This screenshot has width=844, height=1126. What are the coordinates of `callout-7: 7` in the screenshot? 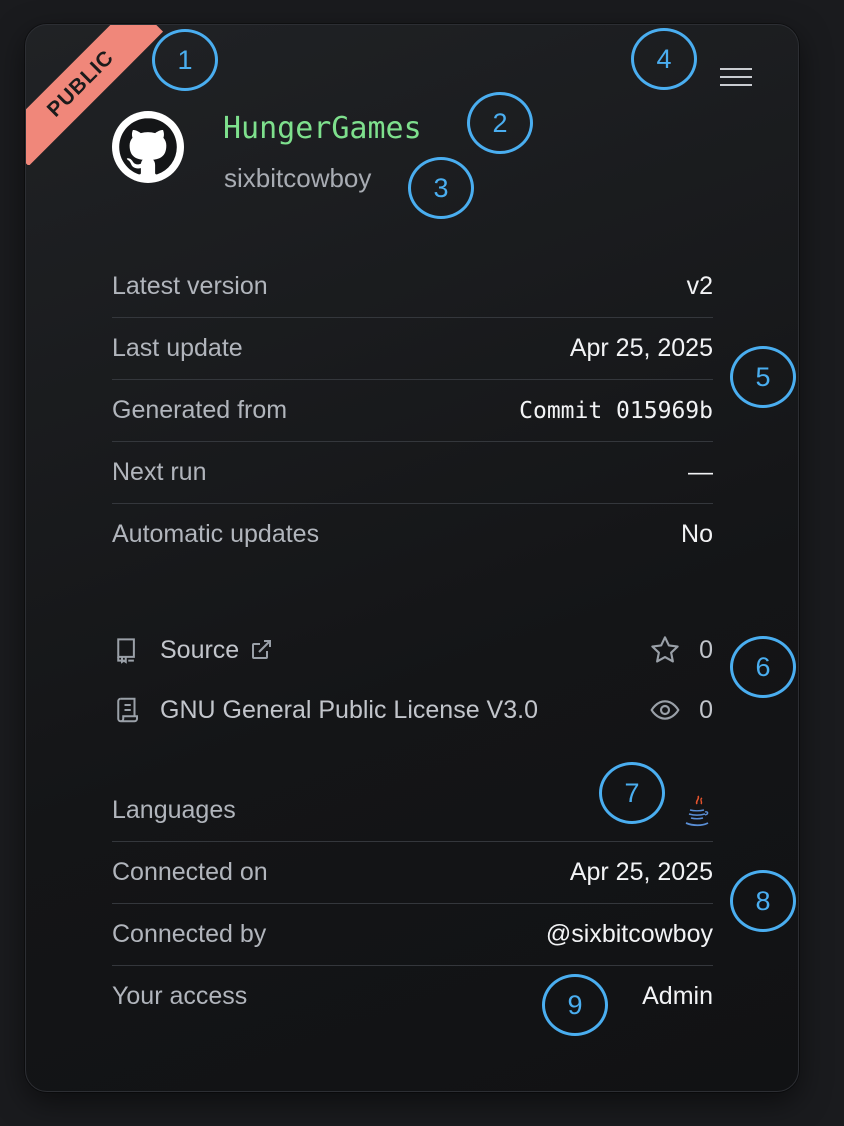 It's located at (632, 793).